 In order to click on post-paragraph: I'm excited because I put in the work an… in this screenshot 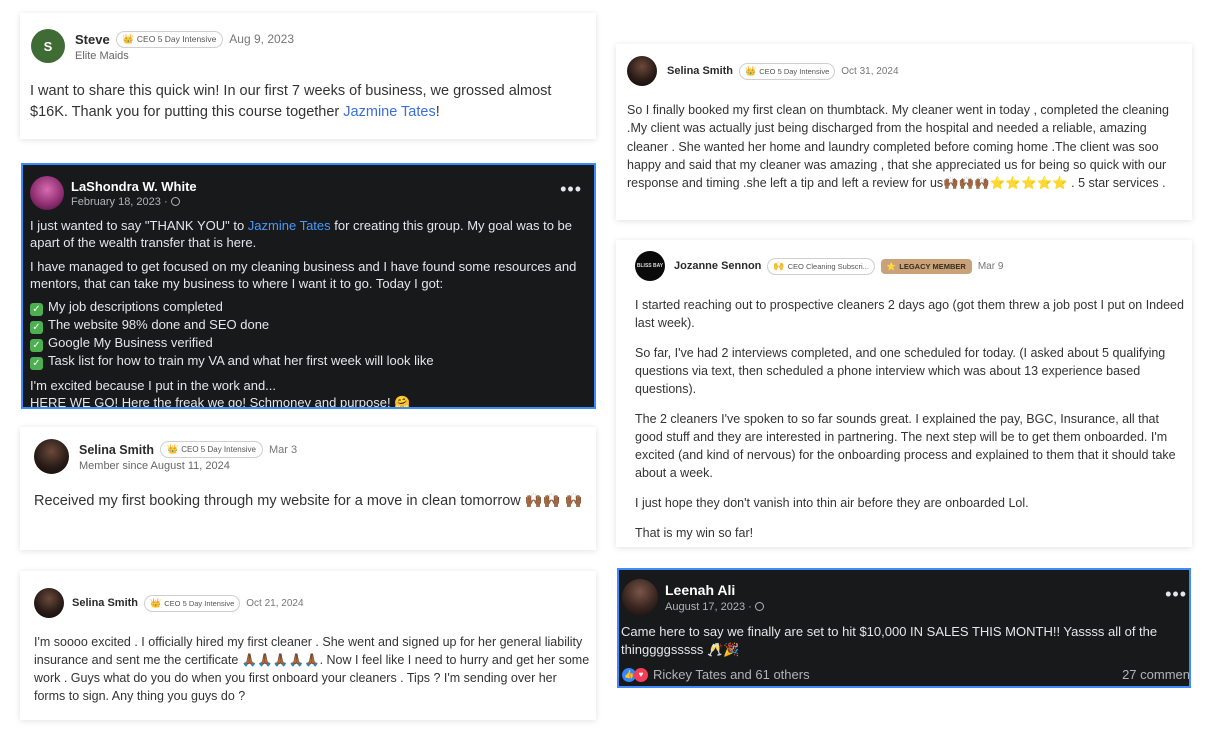, I will do `click(153, 385)`.